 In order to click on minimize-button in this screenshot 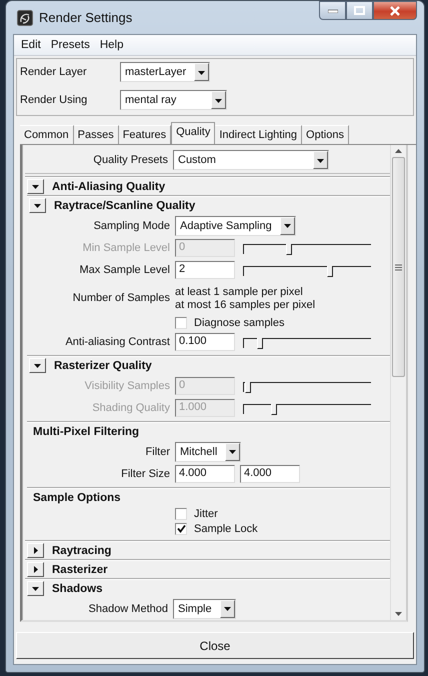, I will do `click(332, 10)`.